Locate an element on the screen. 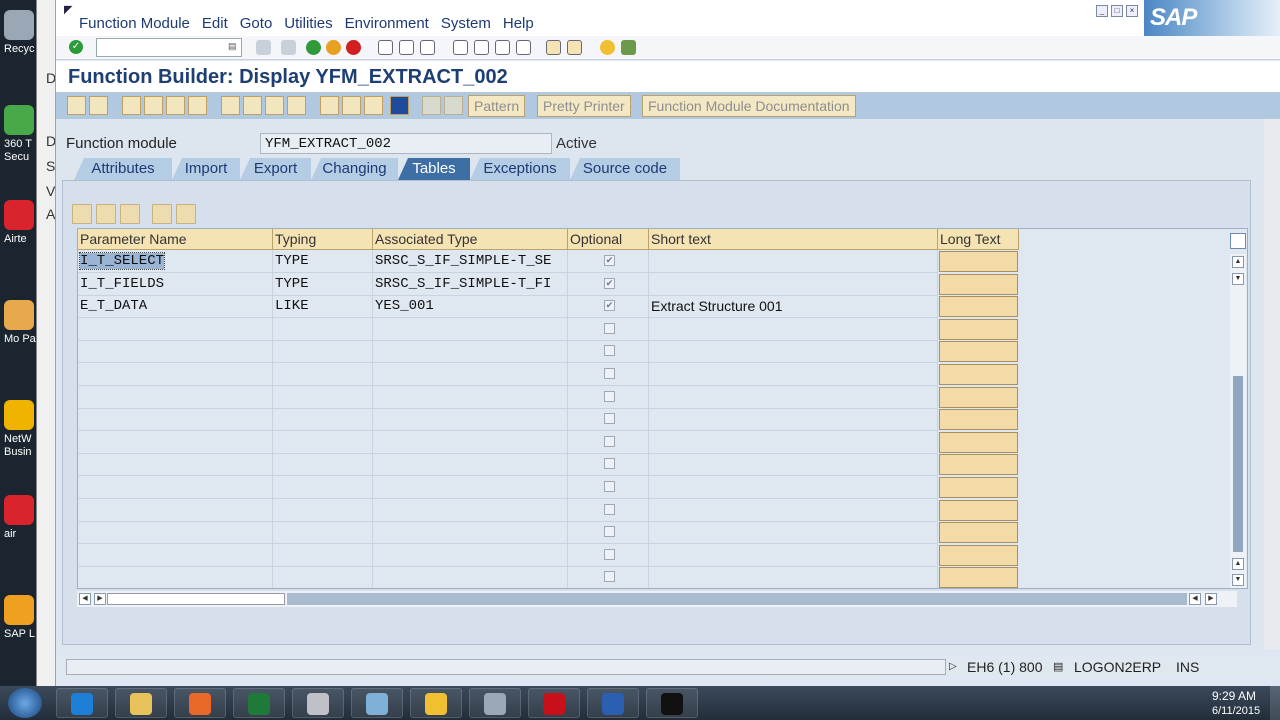  save-icon is located at coordinates (263, 47).